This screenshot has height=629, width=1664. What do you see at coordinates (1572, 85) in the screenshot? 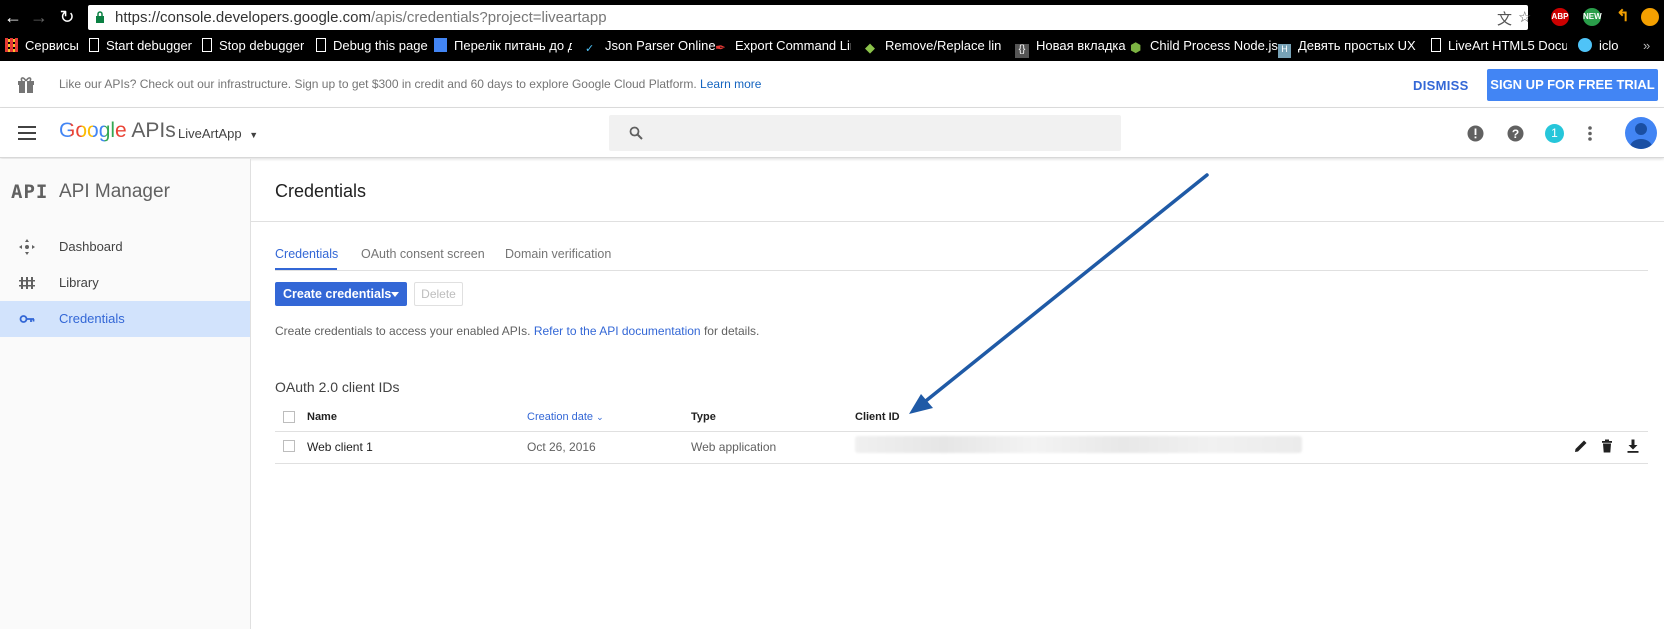
I see `free-trial-button: SIGN UP FOR FREE TRIAL` at bounding box center [1572, 85].